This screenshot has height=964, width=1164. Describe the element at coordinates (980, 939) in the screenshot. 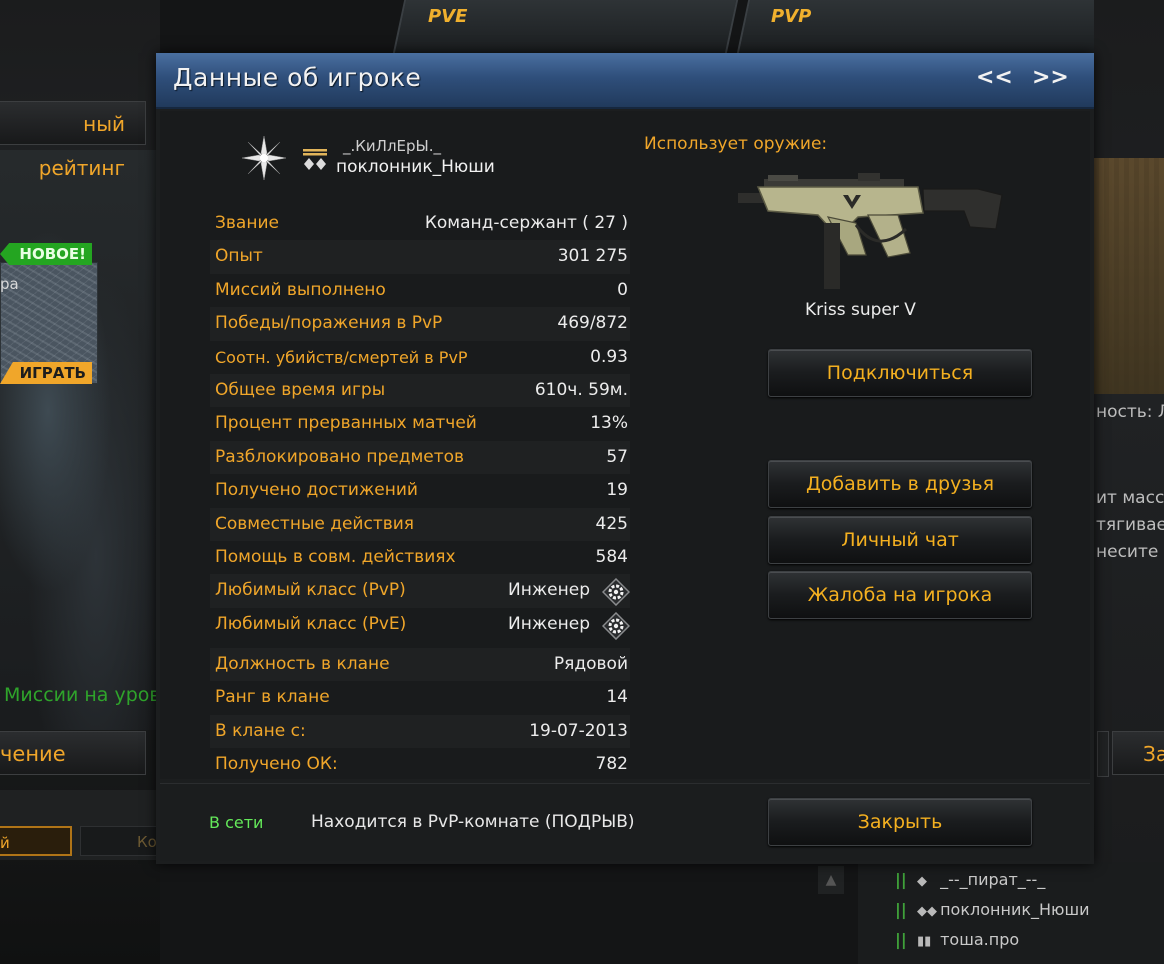

I see `friend-name: тоша.про` at that location.